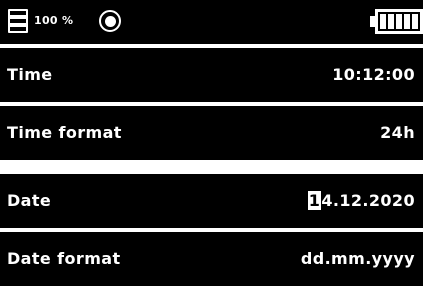 The image size is (423, 286). What do you see at coordinates (396, 21) in the screenshot?
I see `battery-icon` at bounding box center [396, 21].